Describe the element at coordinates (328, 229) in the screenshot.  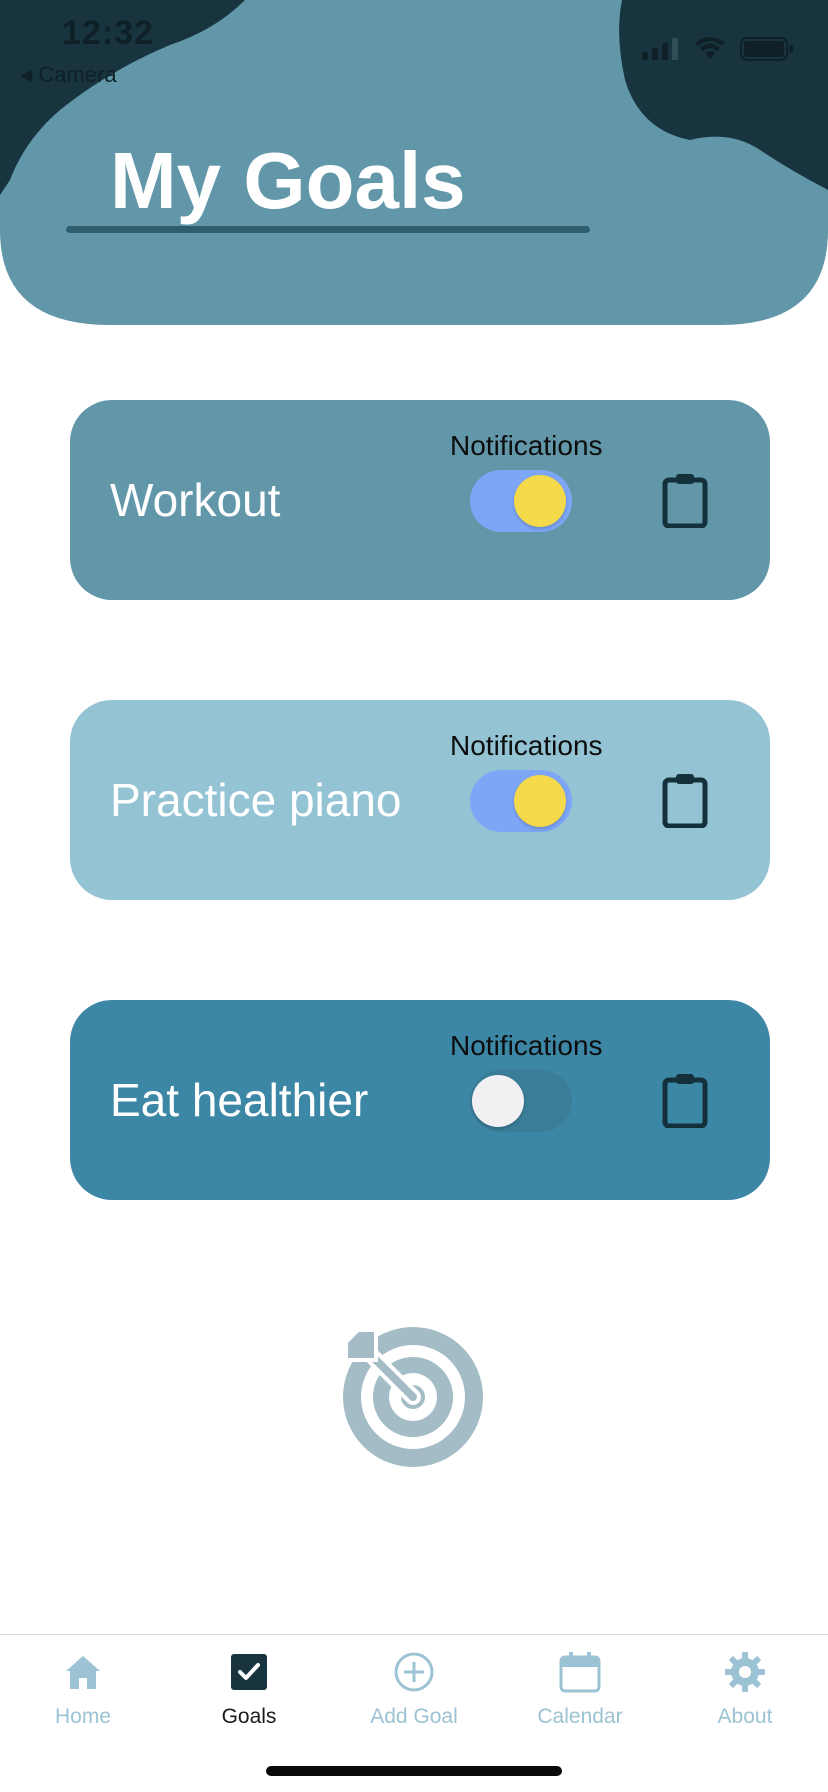
I see `title-underline` at that location.